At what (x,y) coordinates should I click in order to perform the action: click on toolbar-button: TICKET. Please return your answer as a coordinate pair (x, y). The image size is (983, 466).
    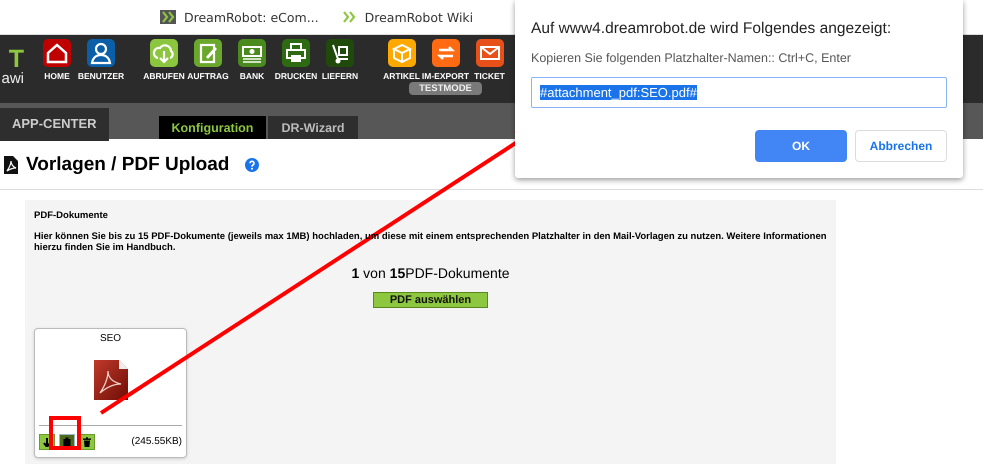
    Looking at the image, I should click on (489, 58).